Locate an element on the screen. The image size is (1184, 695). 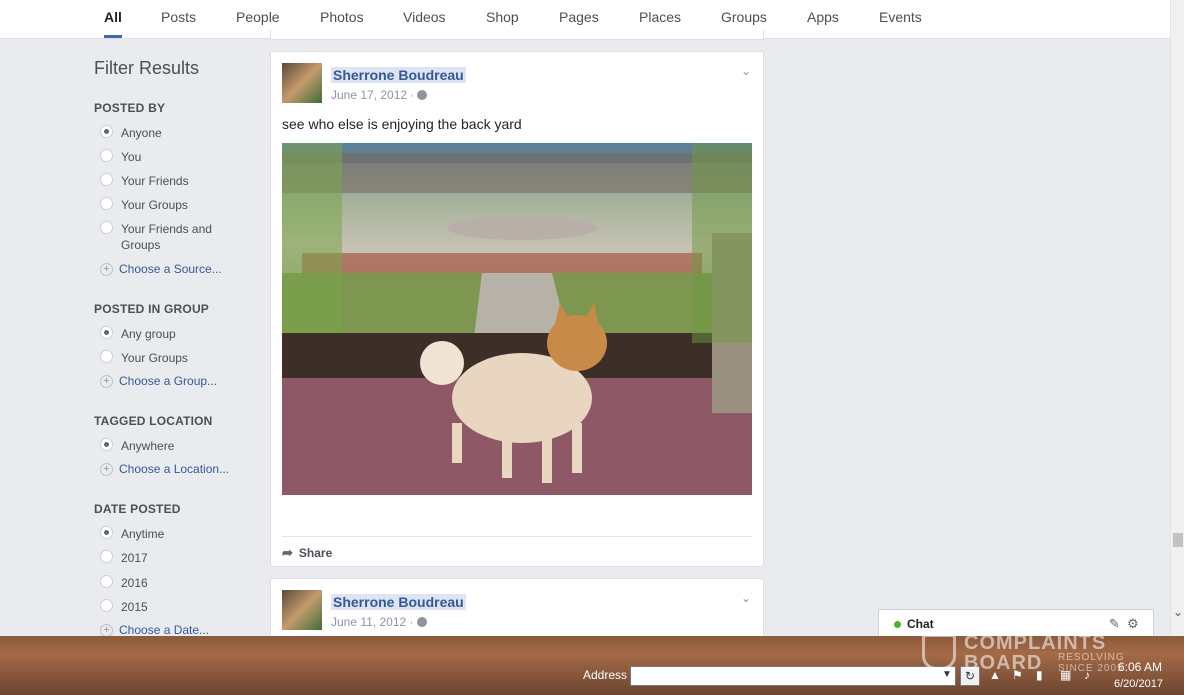
share-arrow-icon: ➦ is located at coordinates (287, 552).